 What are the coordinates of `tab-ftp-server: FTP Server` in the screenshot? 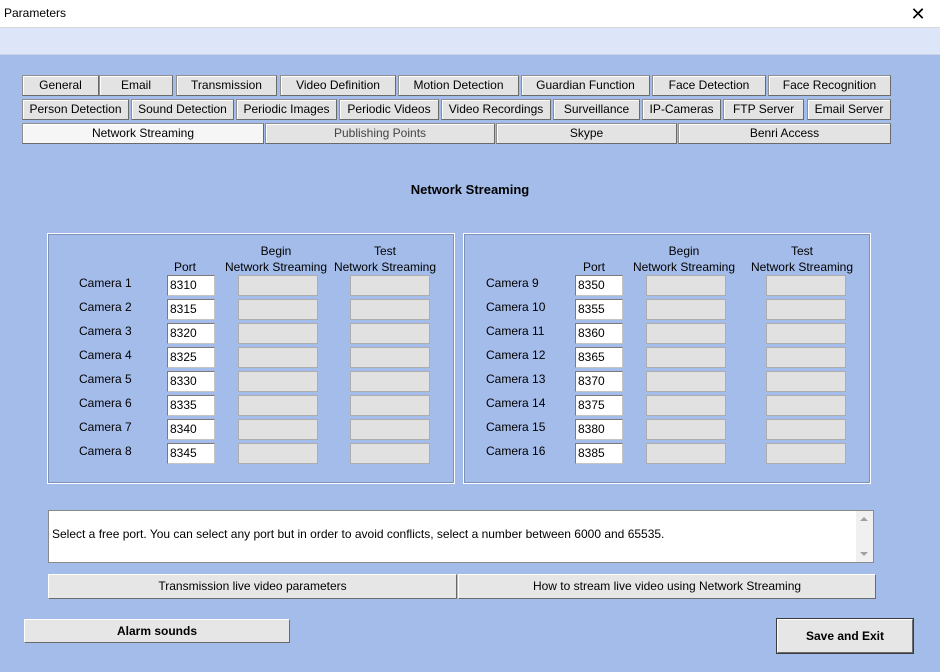 It's located at (763, 109).